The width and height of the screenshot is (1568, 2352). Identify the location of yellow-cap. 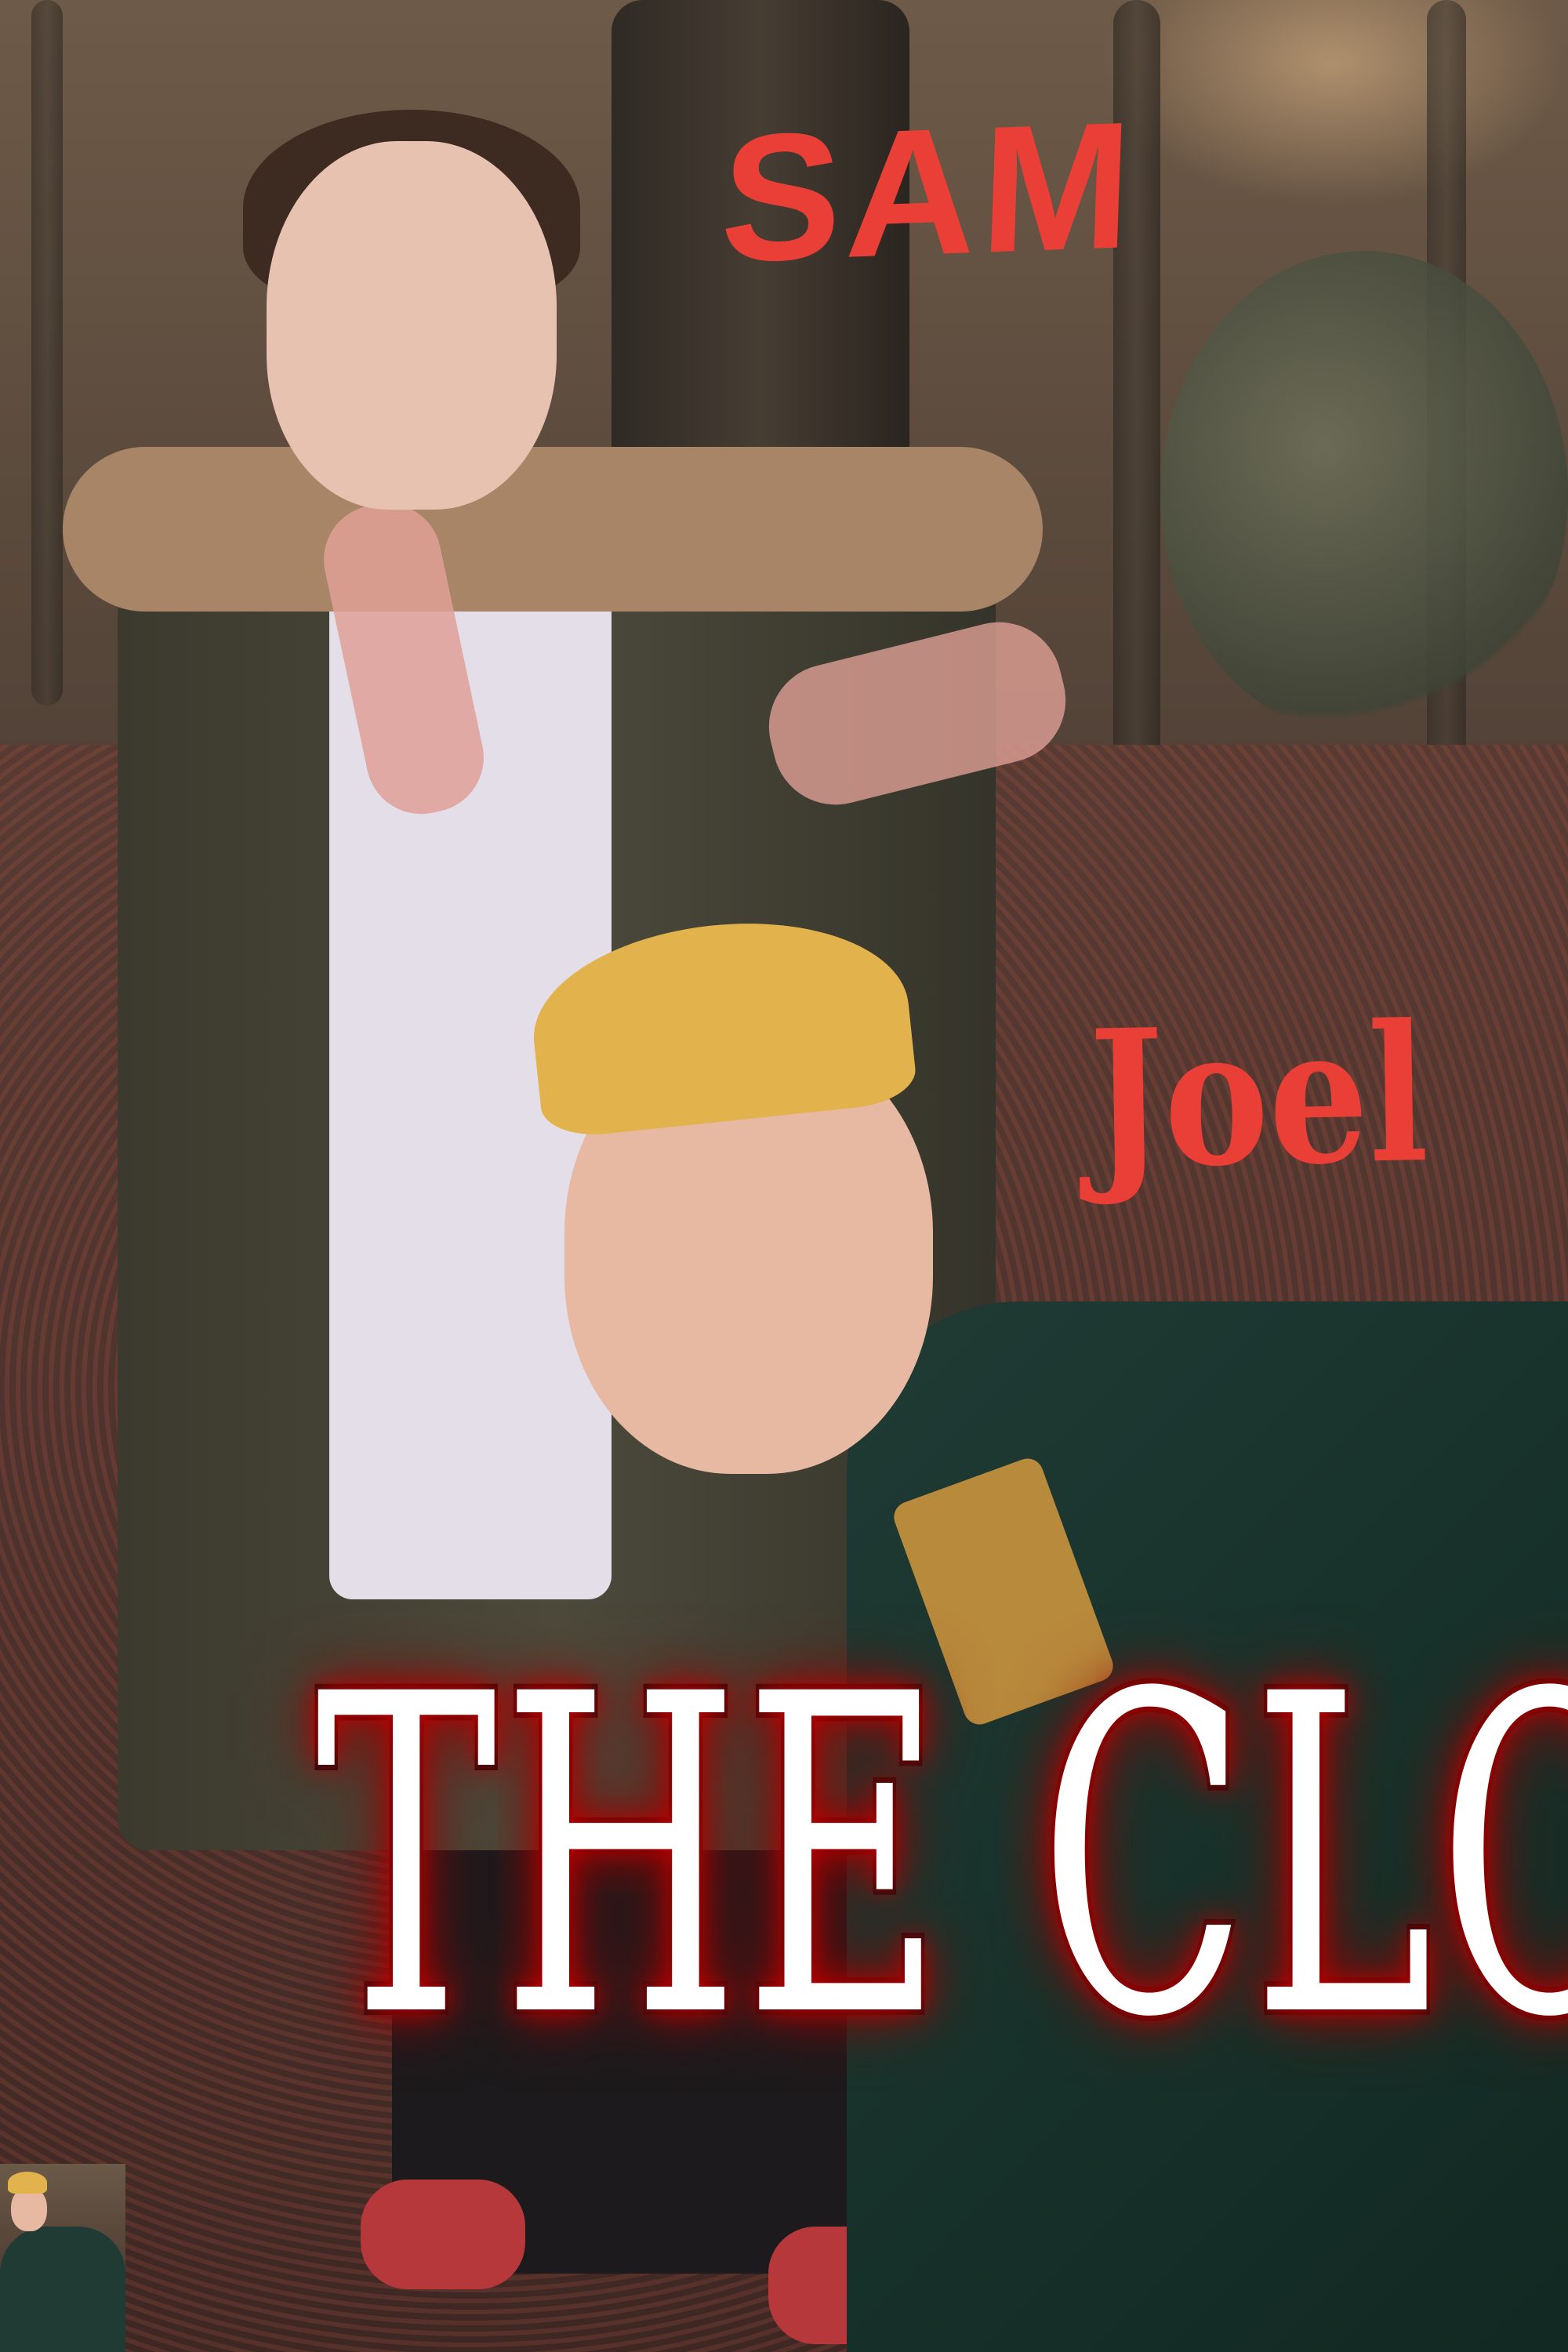
(721, 1024).